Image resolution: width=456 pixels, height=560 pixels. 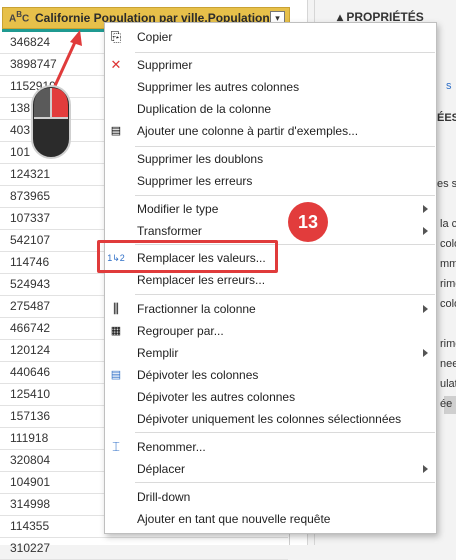 What do you see at coordinates (165, 65) in the screenshot?
I see `menu-item-label: Supprimer` at bounding box center [165, 65].